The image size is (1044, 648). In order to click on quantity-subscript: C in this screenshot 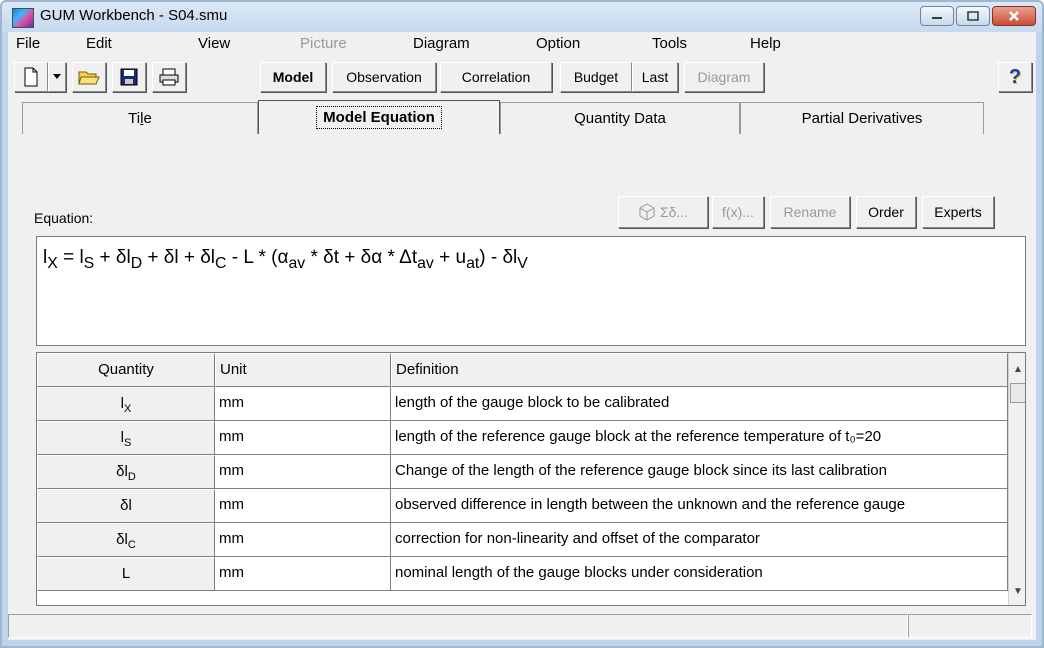, I will do `click(131, 545)`.